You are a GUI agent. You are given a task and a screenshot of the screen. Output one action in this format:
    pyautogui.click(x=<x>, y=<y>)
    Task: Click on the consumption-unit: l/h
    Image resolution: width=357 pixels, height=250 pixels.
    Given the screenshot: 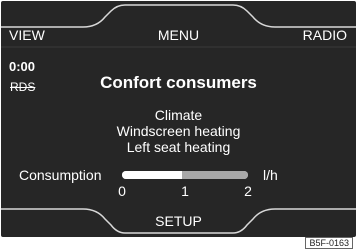 What is the action you would take?
    pyautogui.click(x=270, y=175)
    